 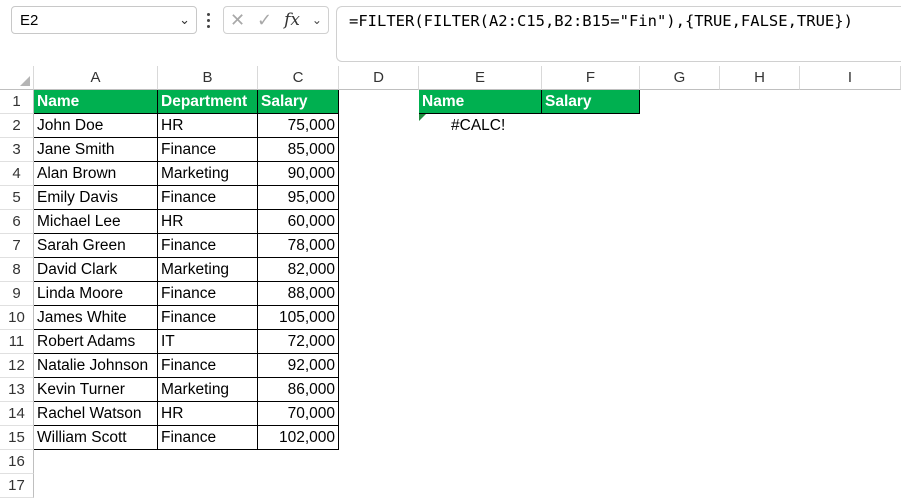 What do you see at coordinates (208, 102) in the screenshot?
I see `table-header-cell: Department` at bounding box center [208, 102].